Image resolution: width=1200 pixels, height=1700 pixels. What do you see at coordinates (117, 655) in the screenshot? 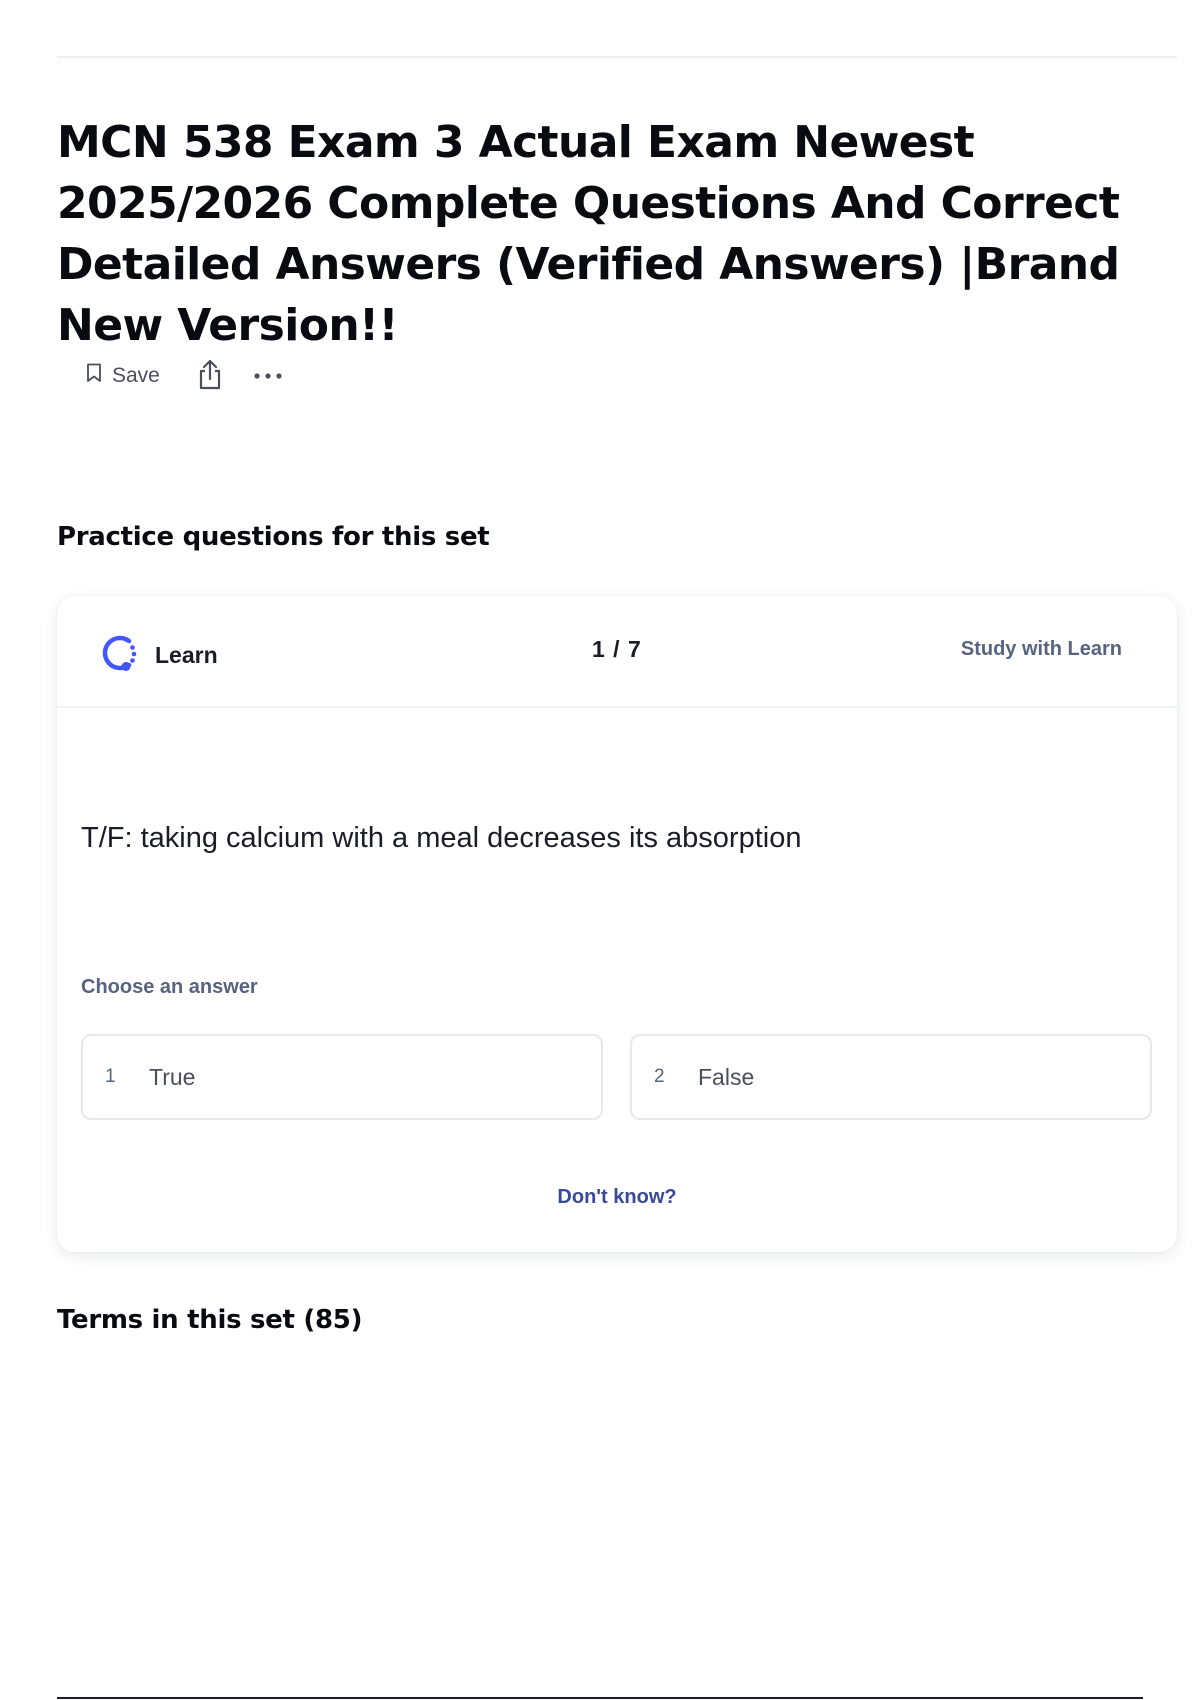
I see `learn-icon` at bounding box center [117, 655].